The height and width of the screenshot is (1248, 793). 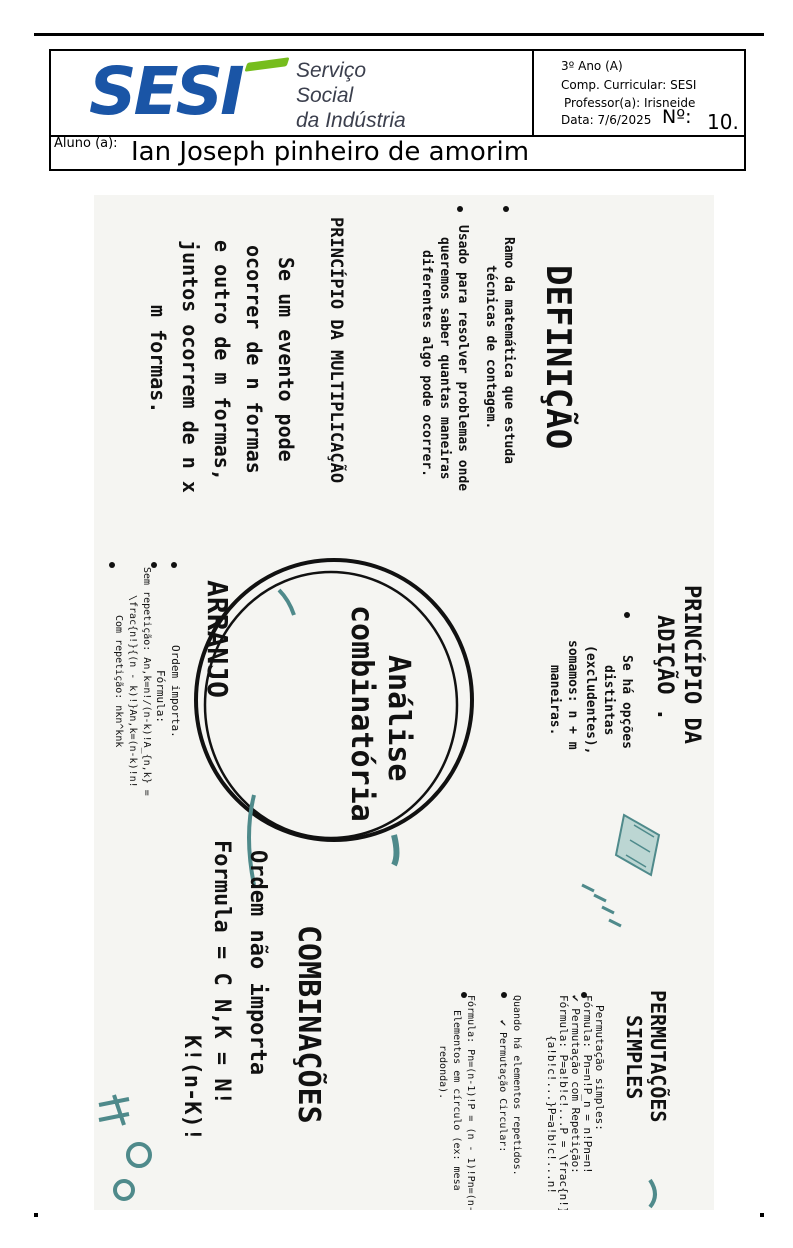 I want to click on arrow-icon, so click(x=652, y=1193).